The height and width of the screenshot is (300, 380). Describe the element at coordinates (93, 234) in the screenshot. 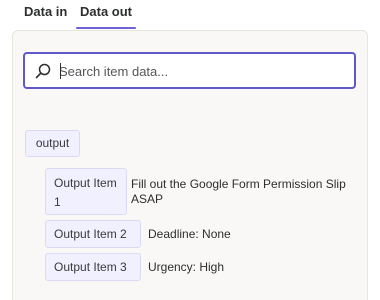

I see `output-item-2-key: Output Item 2` at that location.